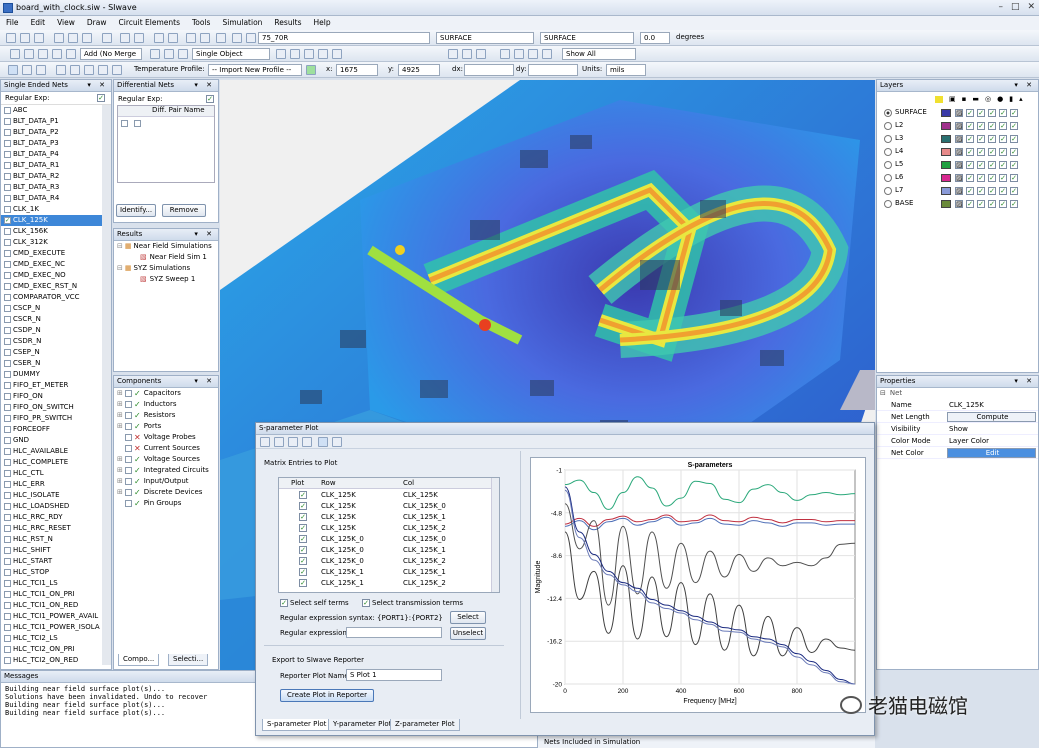 The width and height of the screenshot is (1039, 748). What do you see at coordinates (51, 132) in the screenshot?
I see `net-item: BLT_DATA_P2` at bounding box center [51, 132].